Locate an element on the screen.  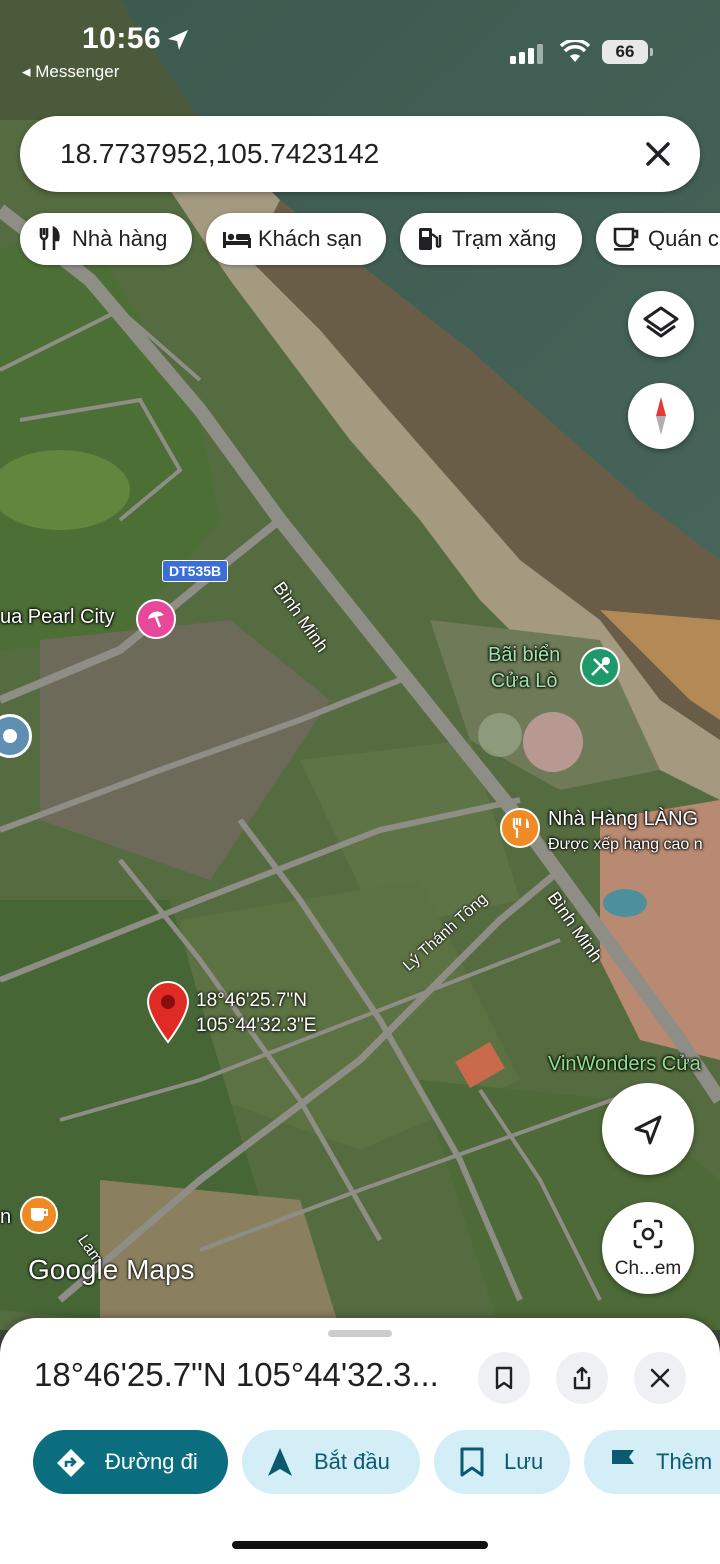
google-maps-logo: Google Maps is located at coordinates (111, 1269).